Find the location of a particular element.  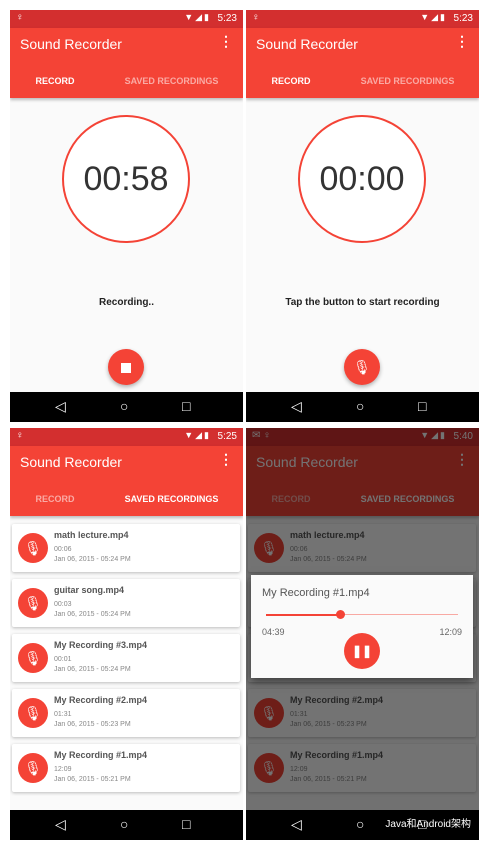

playback-title: My Recording #1.mp4 is located at coordinates (316, 593).